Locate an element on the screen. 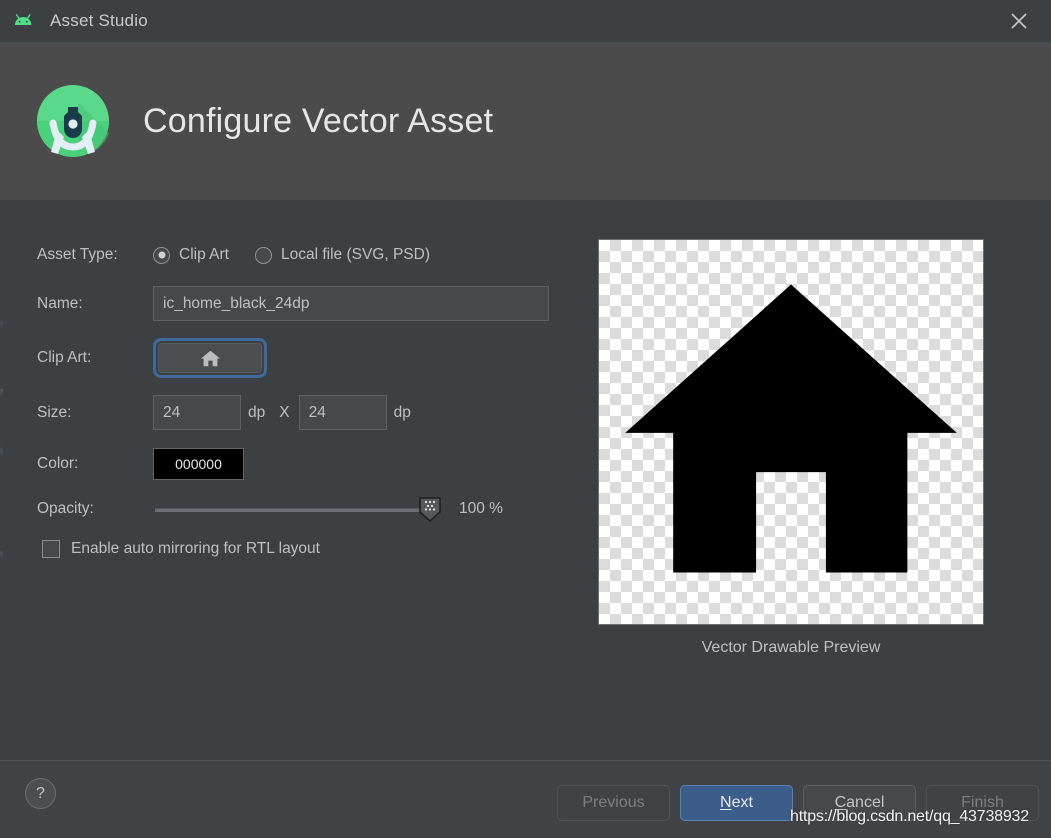  radio-selected-icon is located at coordinates (161, 255).